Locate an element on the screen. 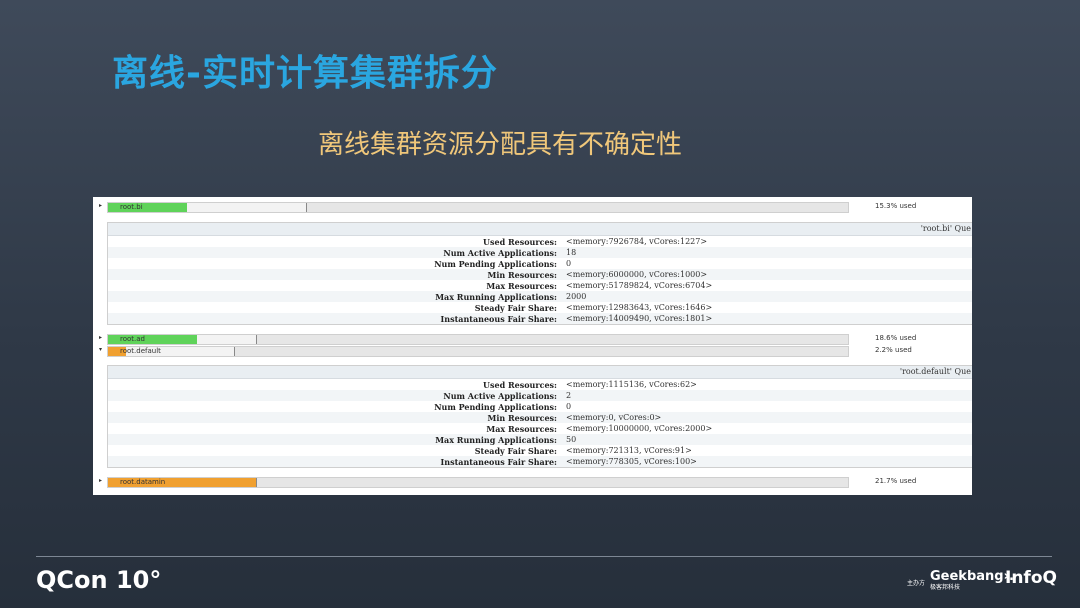  info-value: <memory:1115136, vCores:62> is located at coordinates (631, 384).